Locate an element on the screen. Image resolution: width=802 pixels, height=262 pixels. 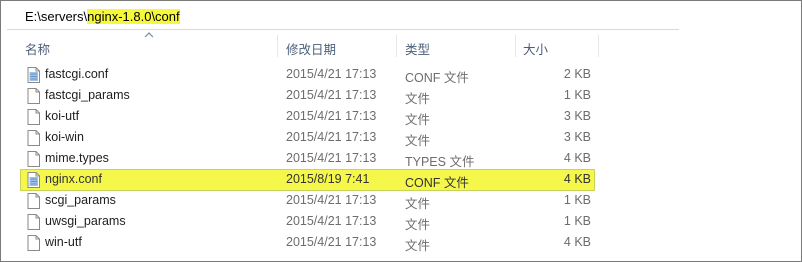
file-name: win-utf is located at coordinates (63, 242).